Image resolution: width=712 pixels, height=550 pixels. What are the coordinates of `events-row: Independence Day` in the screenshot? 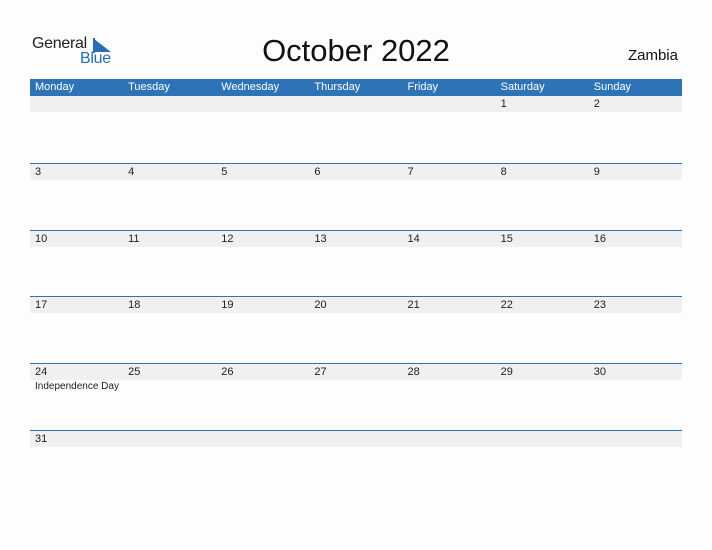 It's located at (356, 387).